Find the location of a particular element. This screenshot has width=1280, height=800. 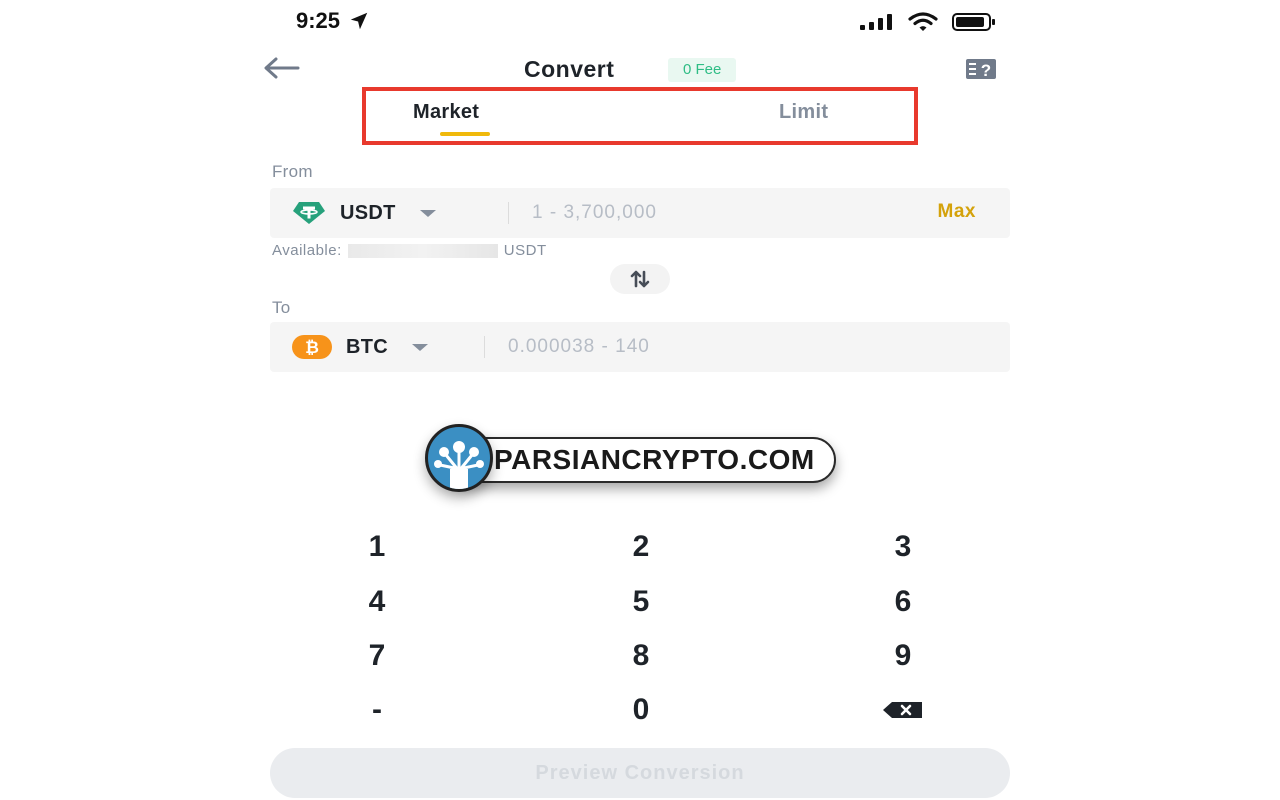

status-time: 9:25 is located at coordinates (333, 21).